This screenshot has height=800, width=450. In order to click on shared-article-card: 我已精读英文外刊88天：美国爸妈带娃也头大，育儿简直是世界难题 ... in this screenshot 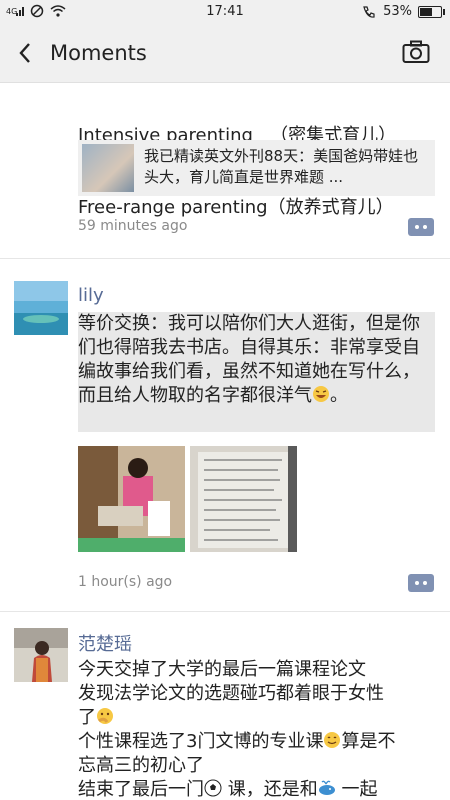, I will do `click(256, 168)`.